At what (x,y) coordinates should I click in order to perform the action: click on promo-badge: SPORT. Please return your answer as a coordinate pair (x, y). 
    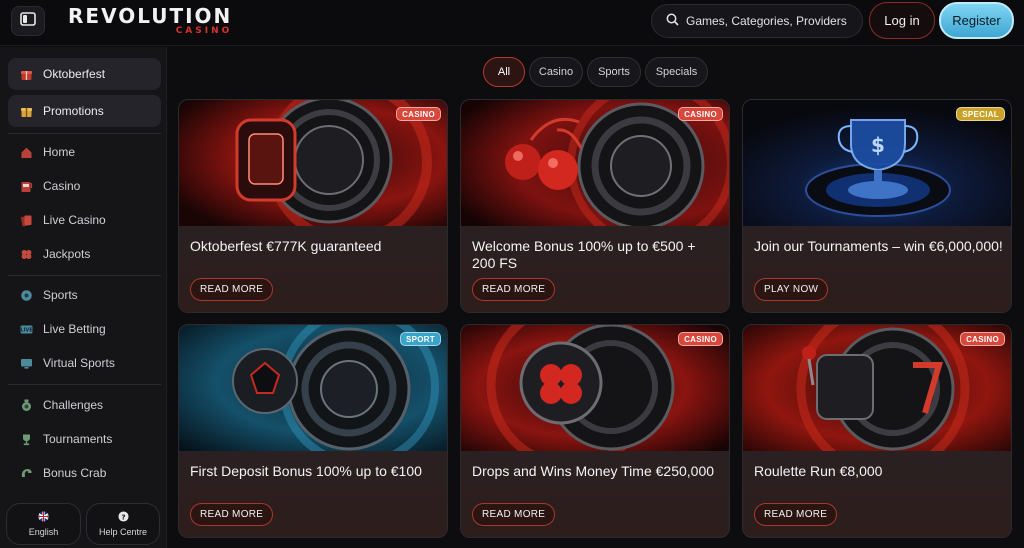
    Looking at the image, I should click on (420, 339).